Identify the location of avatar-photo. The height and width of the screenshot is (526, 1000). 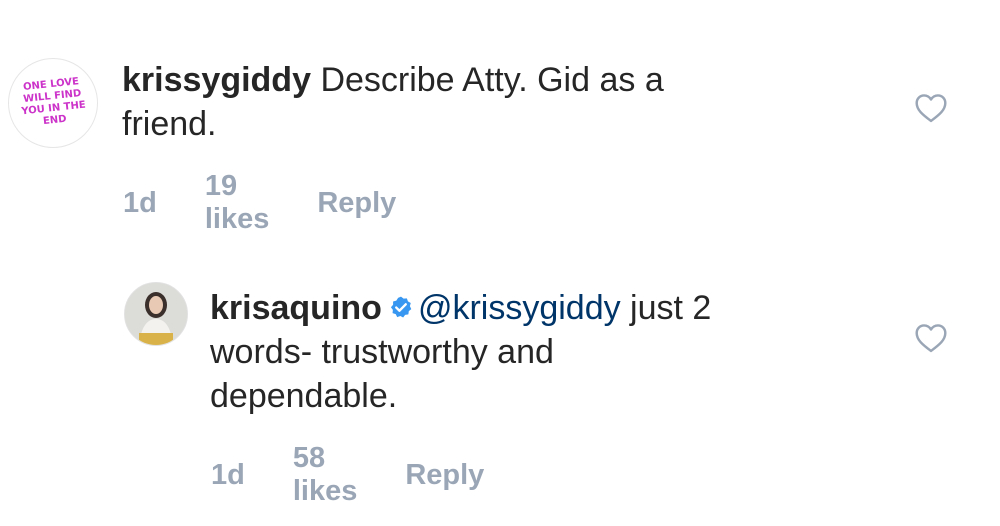
(156, 314).